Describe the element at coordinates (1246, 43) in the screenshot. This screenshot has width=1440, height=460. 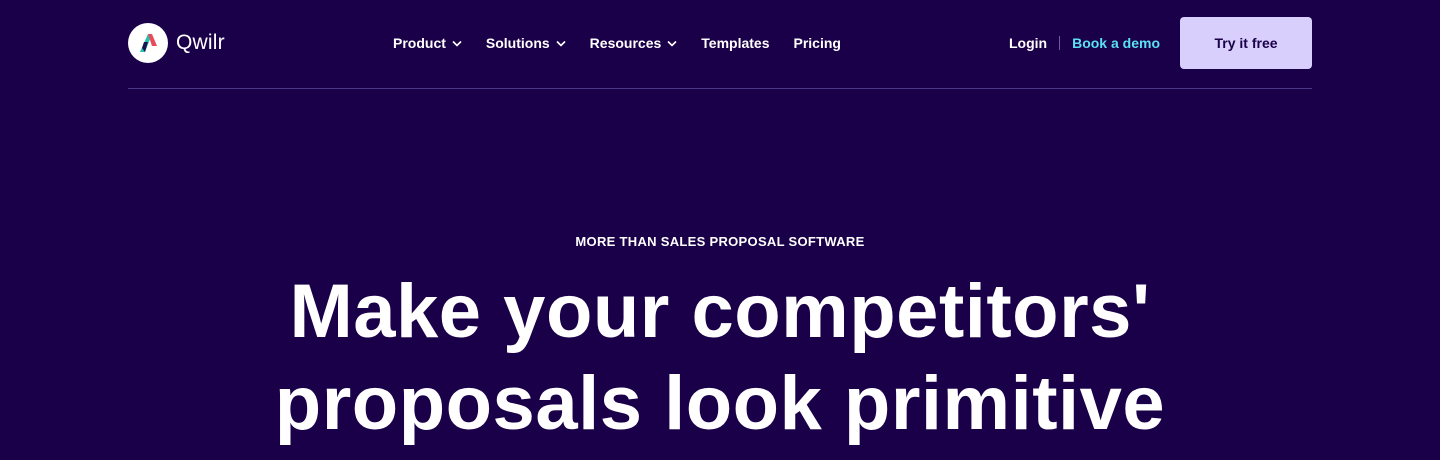
I see `try-it-free-button: Try it free` at that location.